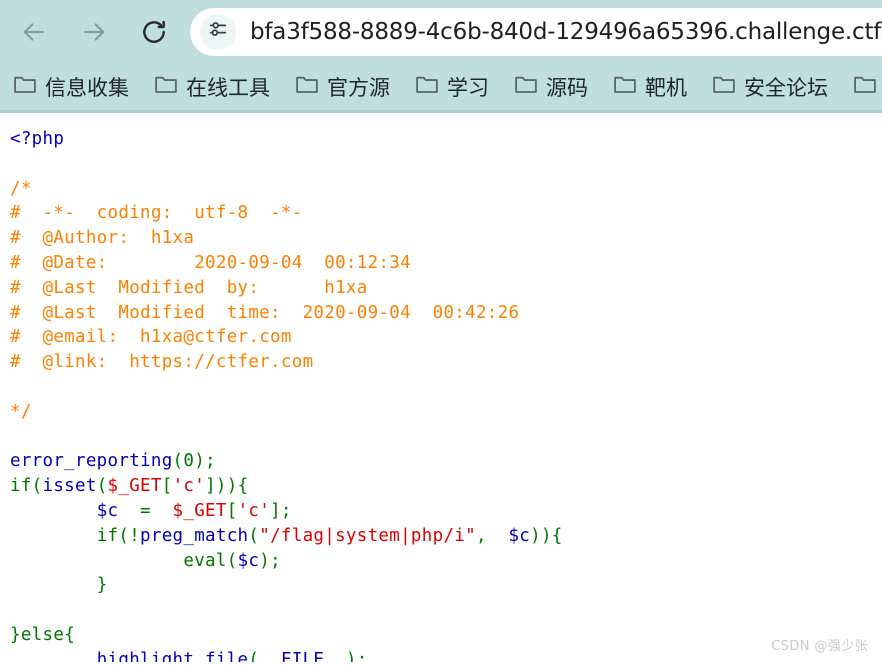  What do you see at coordinates (162, 362) in the screenshot?
I see `comment-line: # @link: https://ctfer.com` at bounding box center [162, 362].